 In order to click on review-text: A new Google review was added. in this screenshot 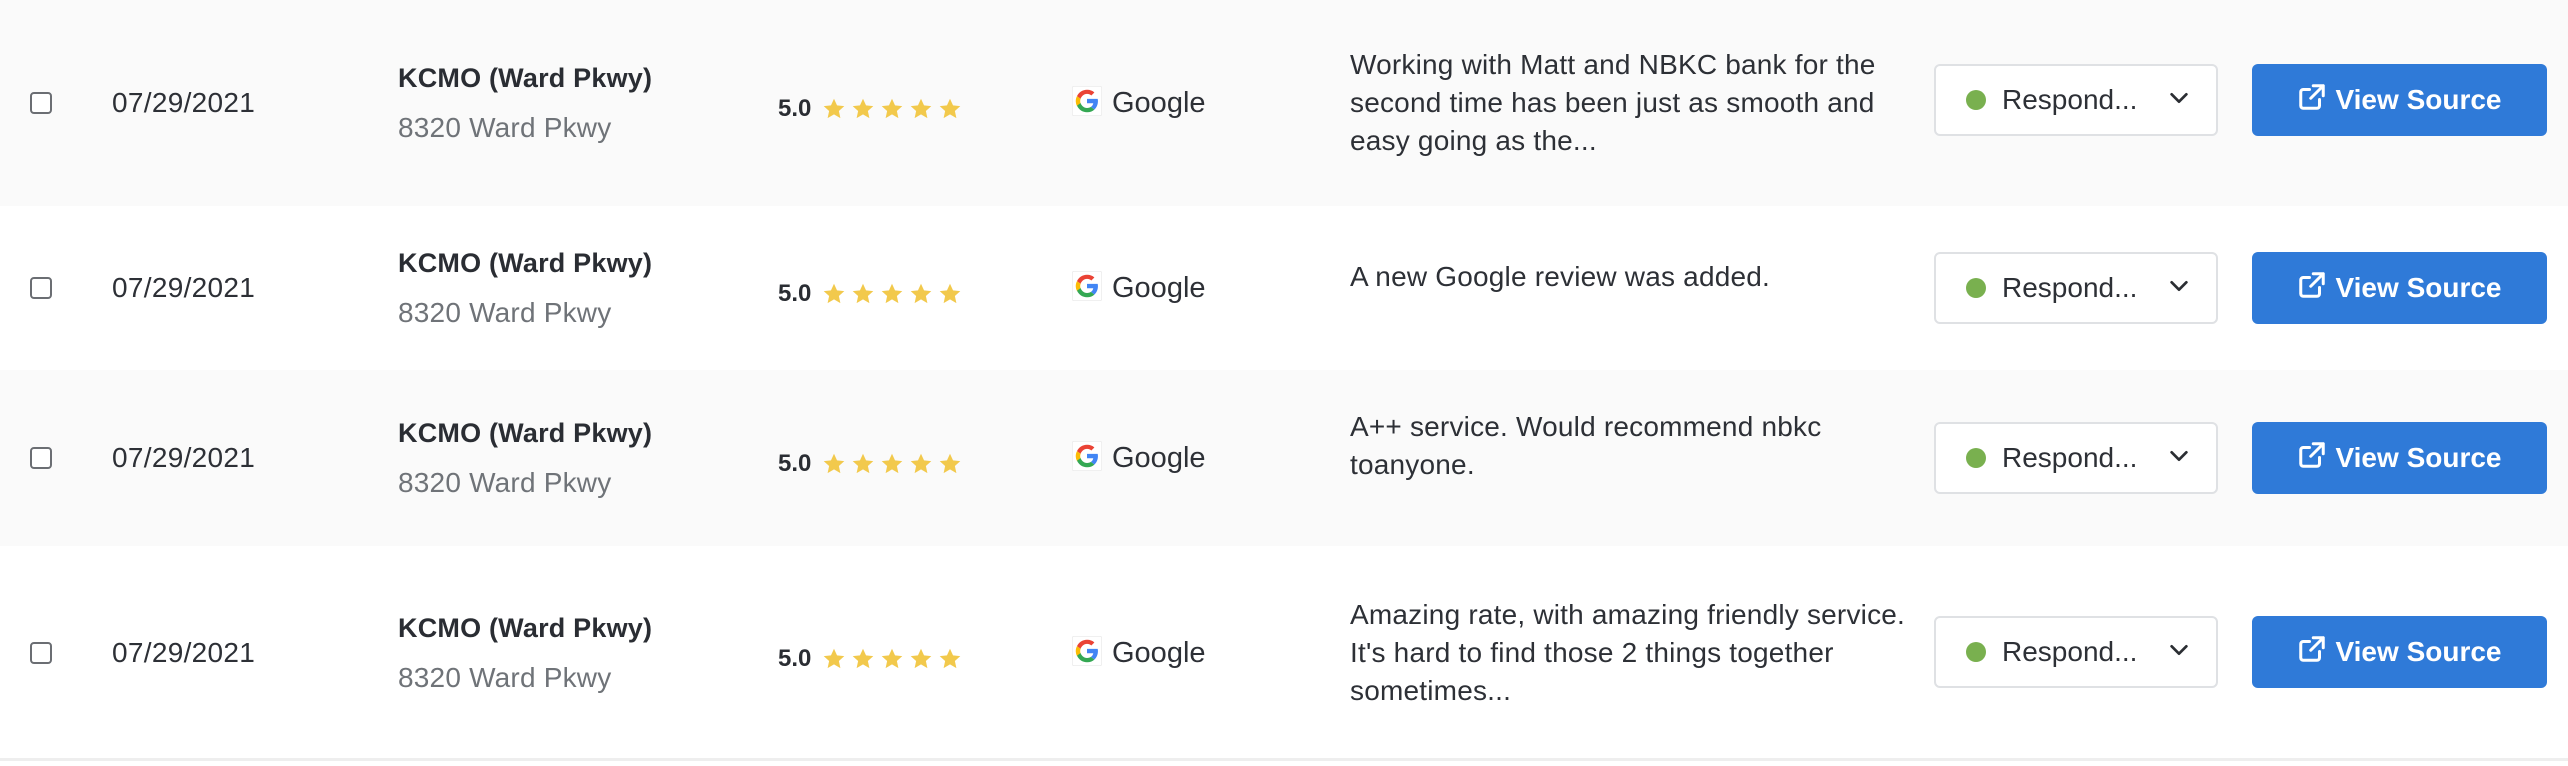, I will do `click(1560, 276)`.